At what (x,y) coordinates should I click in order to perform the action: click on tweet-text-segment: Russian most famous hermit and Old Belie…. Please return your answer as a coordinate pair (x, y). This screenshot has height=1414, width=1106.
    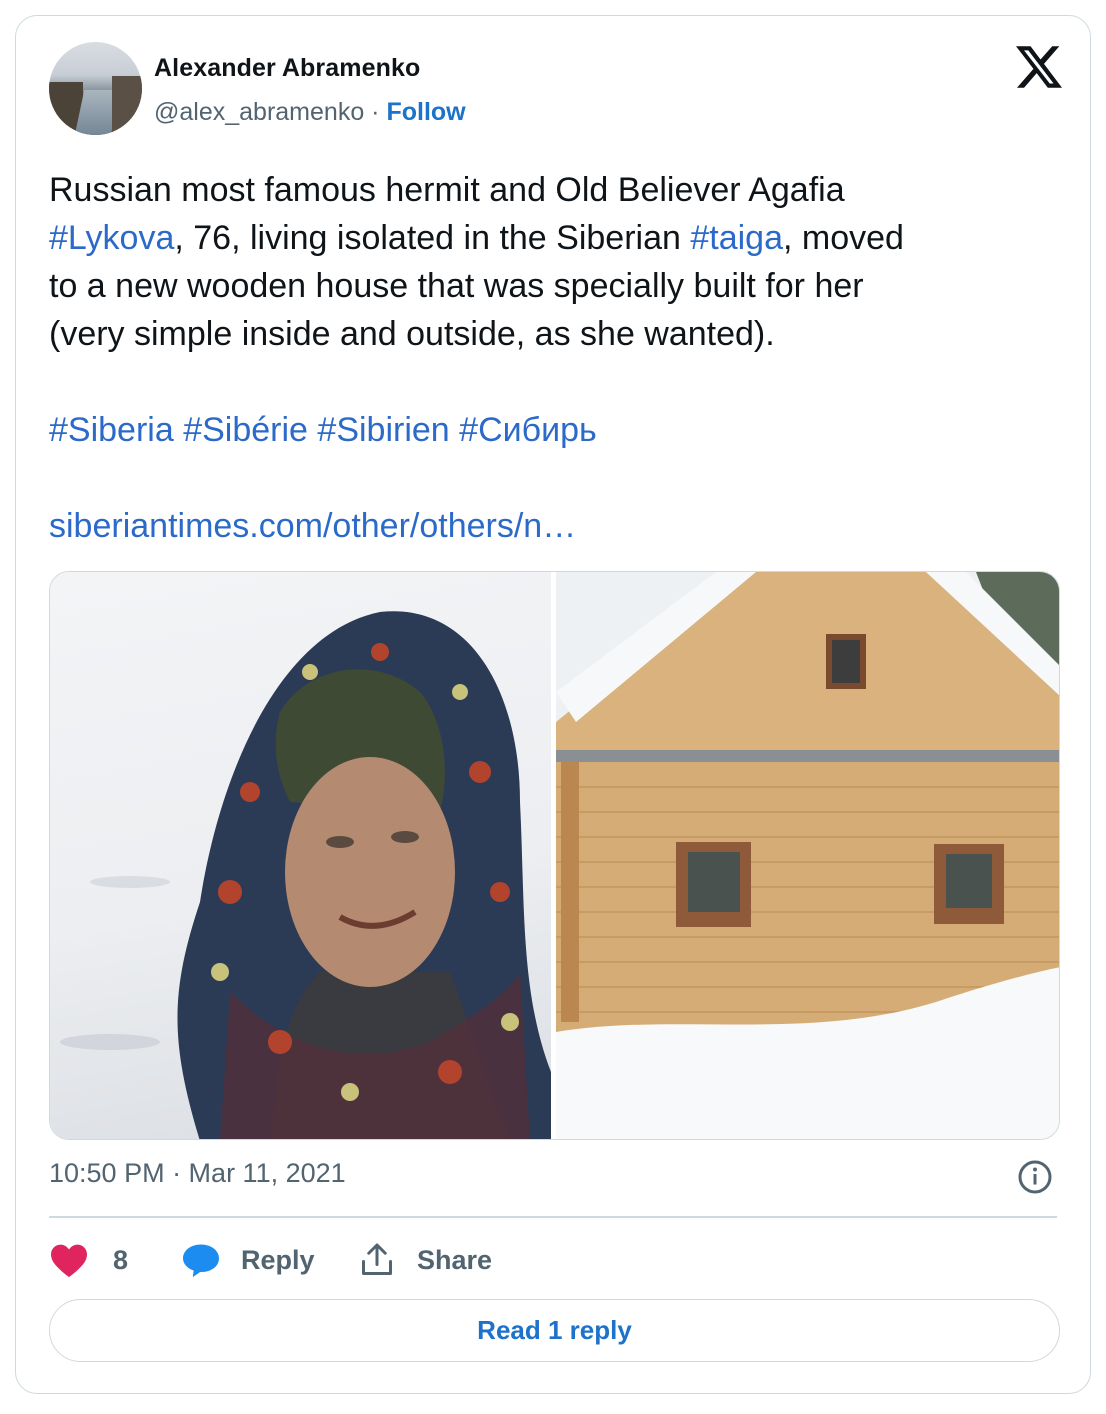
    Looking at the image, I should click on (447, 190).